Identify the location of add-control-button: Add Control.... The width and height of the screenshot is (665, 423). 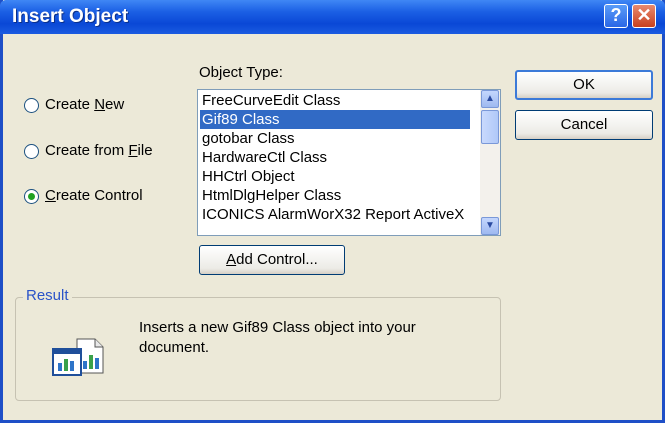
(272, 260).